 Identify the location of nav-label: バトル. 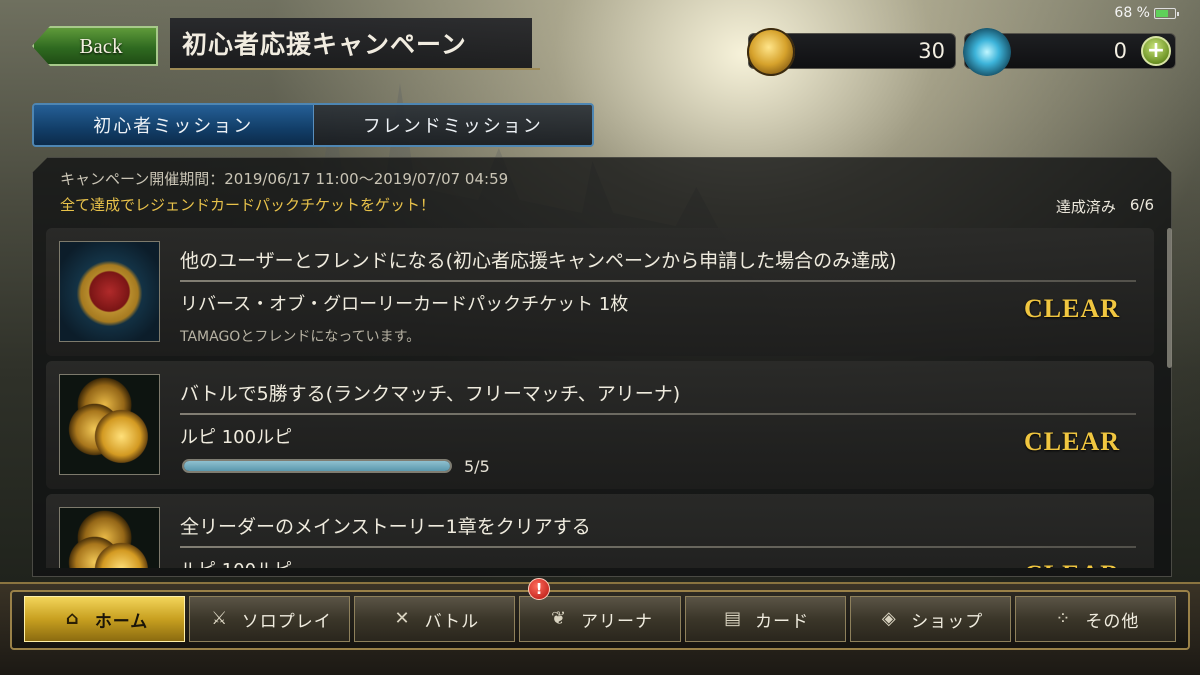
(452, 621).